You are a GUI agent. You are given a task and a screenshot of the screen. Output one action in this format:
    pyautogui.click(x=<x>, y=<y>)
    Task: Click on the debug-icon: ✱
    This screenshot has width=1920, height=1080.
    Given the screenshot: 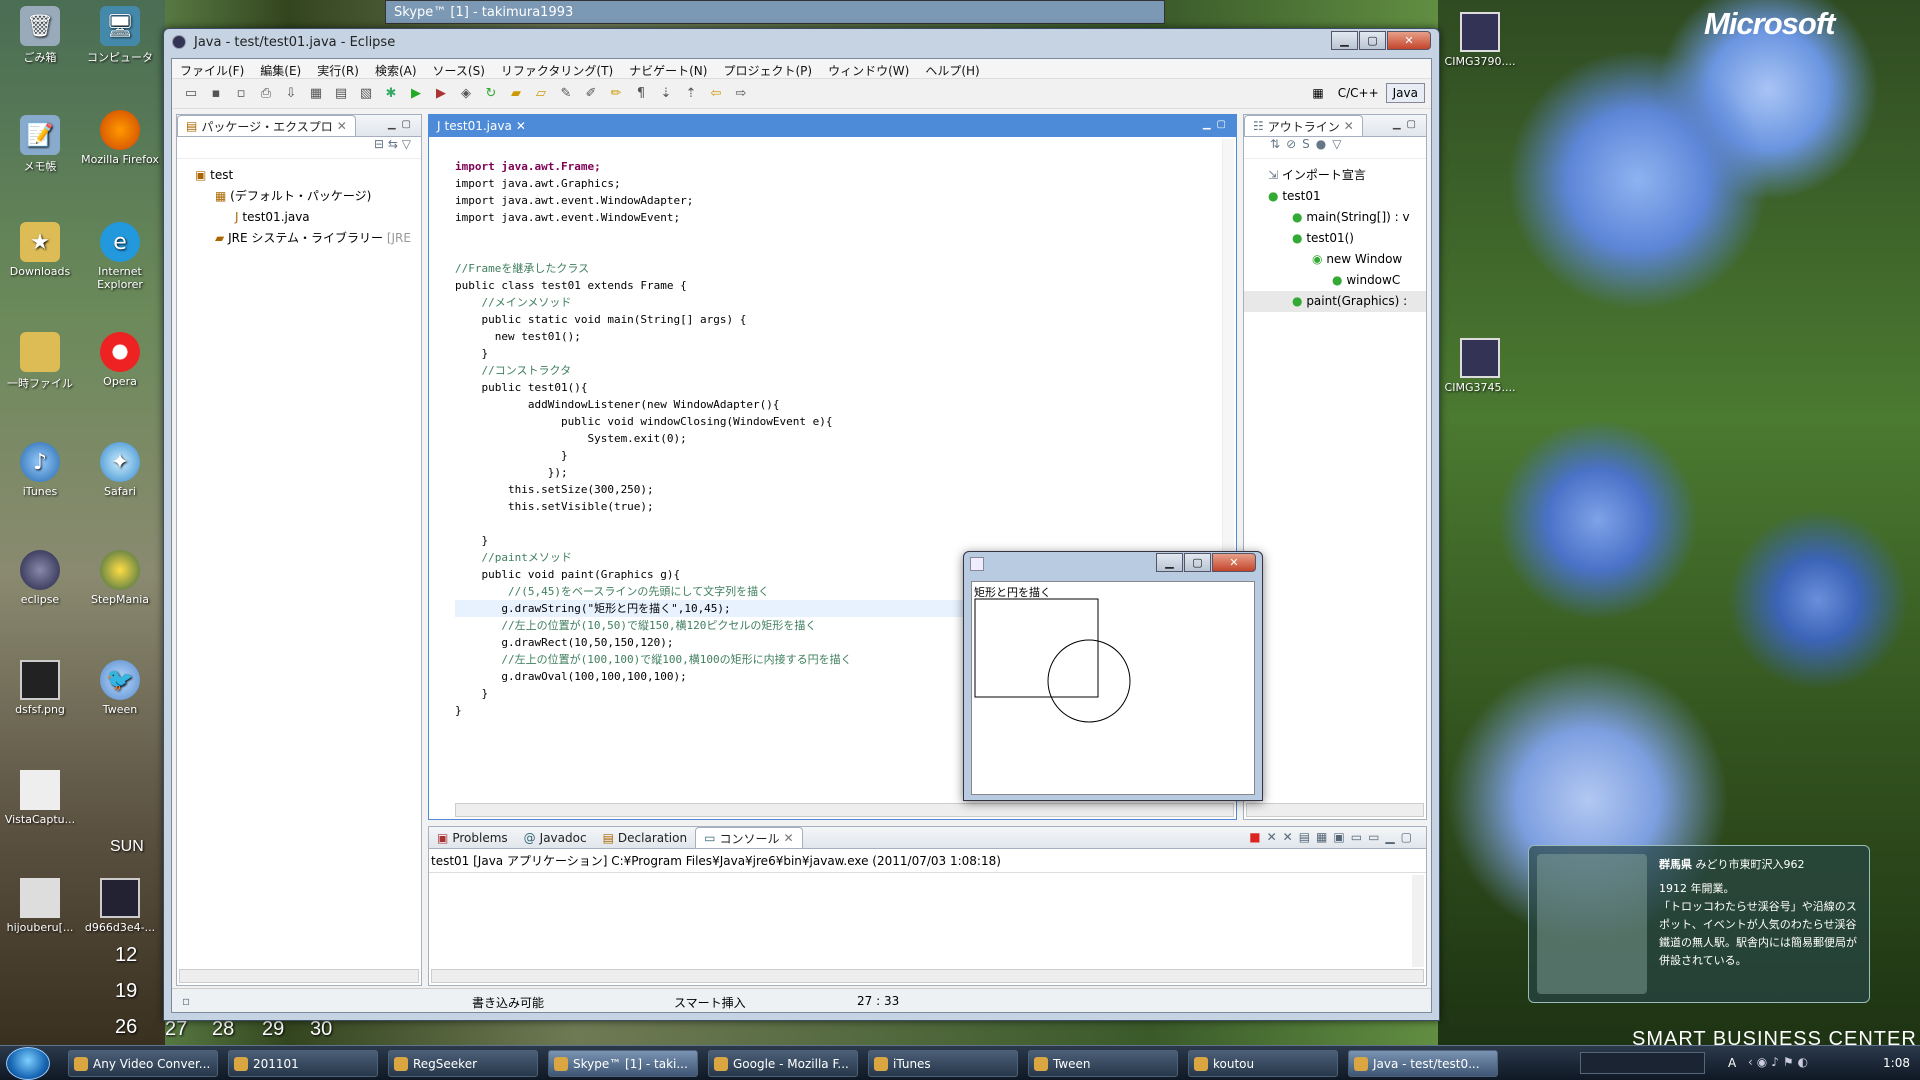 What is the action you would take?
    pyautogui.click(x=391, y=94)
    